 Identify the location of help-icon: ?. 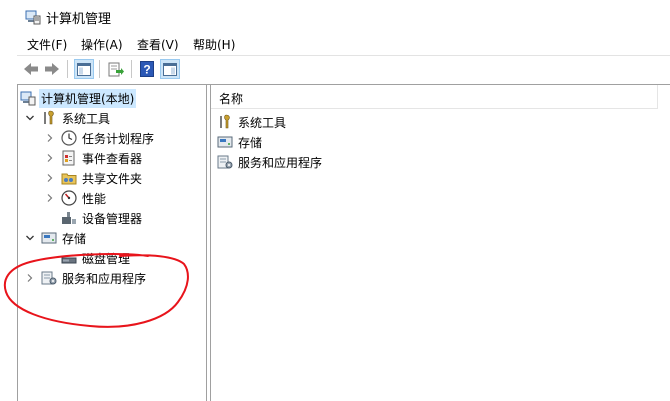
(147, 69).